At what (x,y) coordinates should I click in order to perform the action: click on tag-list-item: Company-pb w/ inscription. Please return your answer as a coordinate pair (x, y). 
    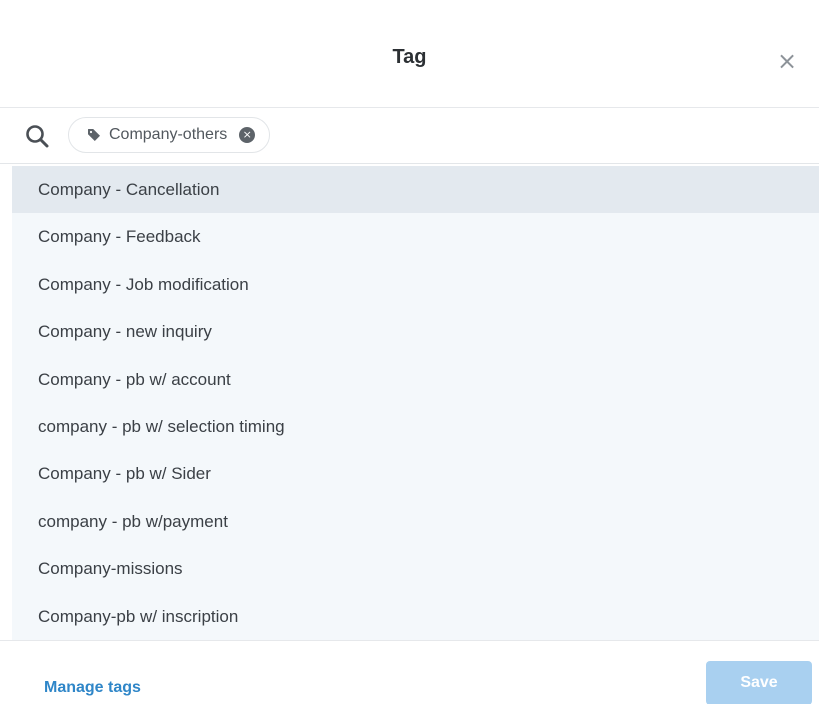
    Looking at the image, I should click on (415, 616).